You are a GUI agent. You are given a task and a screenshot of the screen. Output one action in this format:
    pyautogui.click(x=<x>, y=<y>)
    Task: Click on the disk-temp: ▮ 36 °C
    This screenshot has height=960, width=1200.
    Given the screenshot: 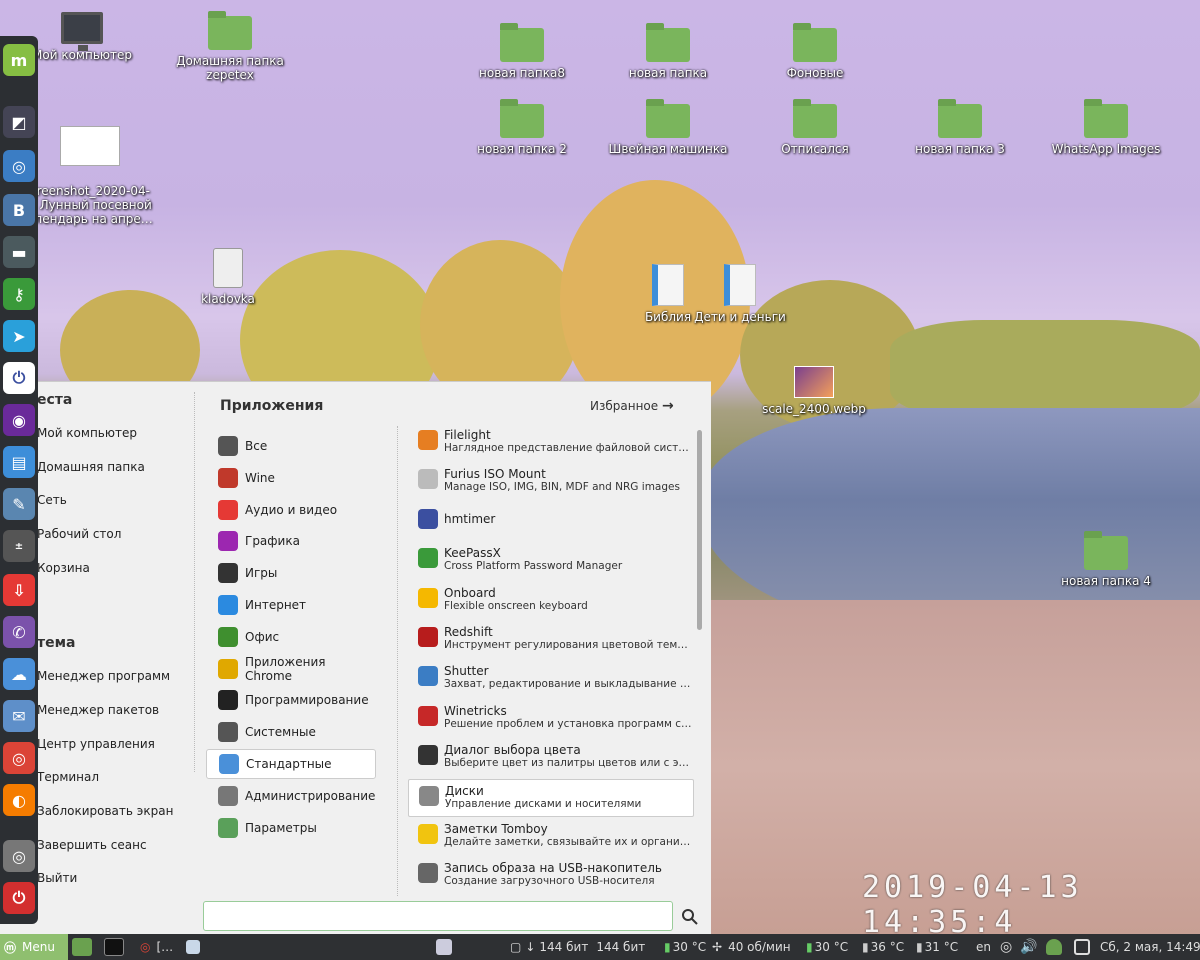 What is the action you would take?
    pyautogui.click(x=883, y=947)
    